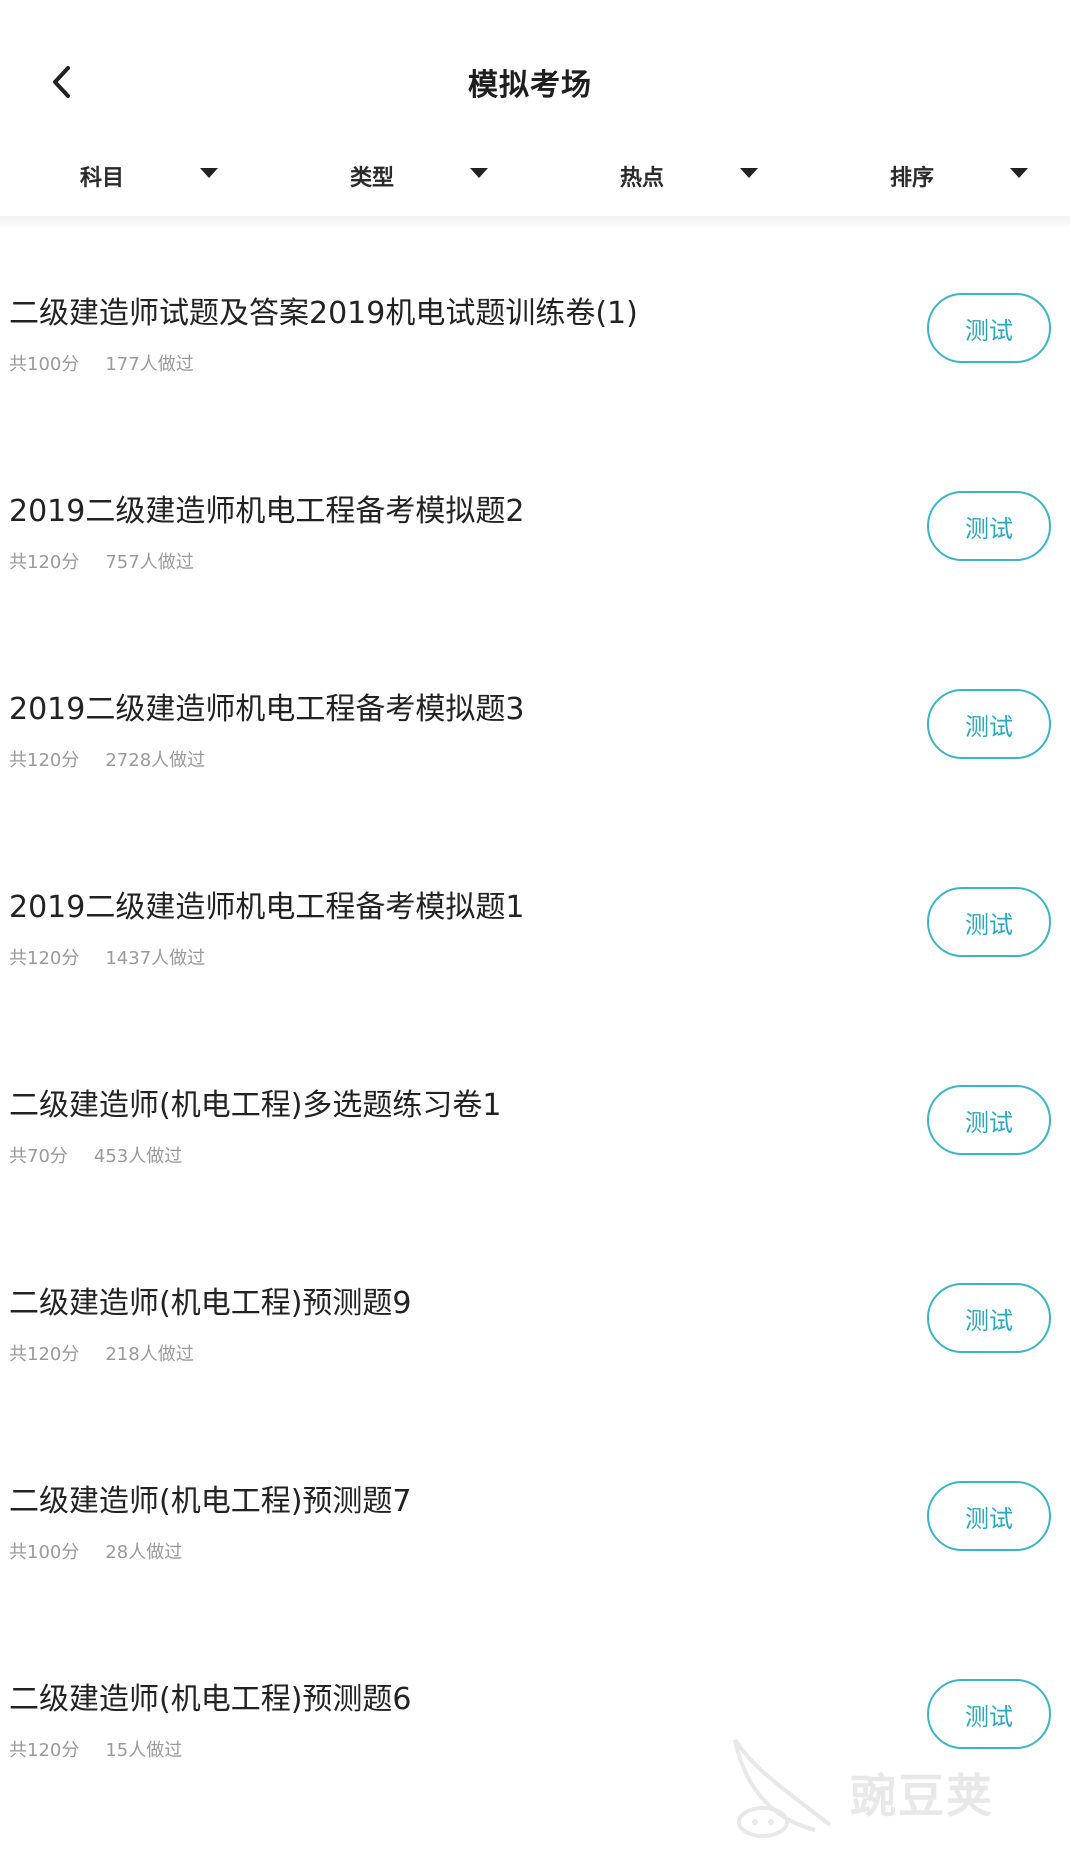 The width and height of the screenshot is (1070, 1873). What do you see at coordinates (170, 176) in the screenshot?
I see `filter-subject: 科目` at bounding box center [170, 176].